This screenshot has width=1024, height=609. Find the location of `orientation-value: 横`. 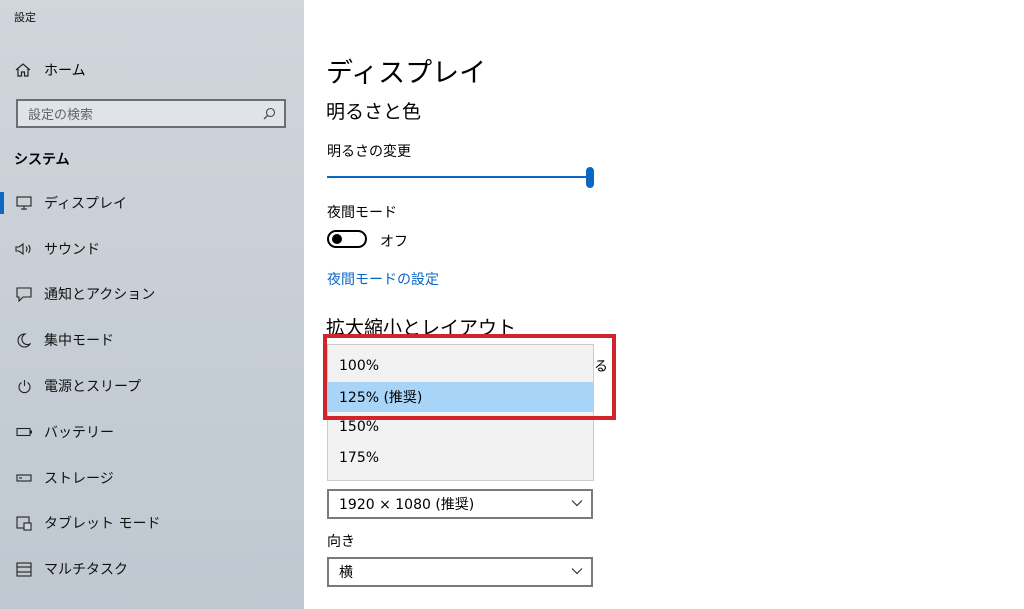

orientation-value: 横 is located at coordinates (346, 573).